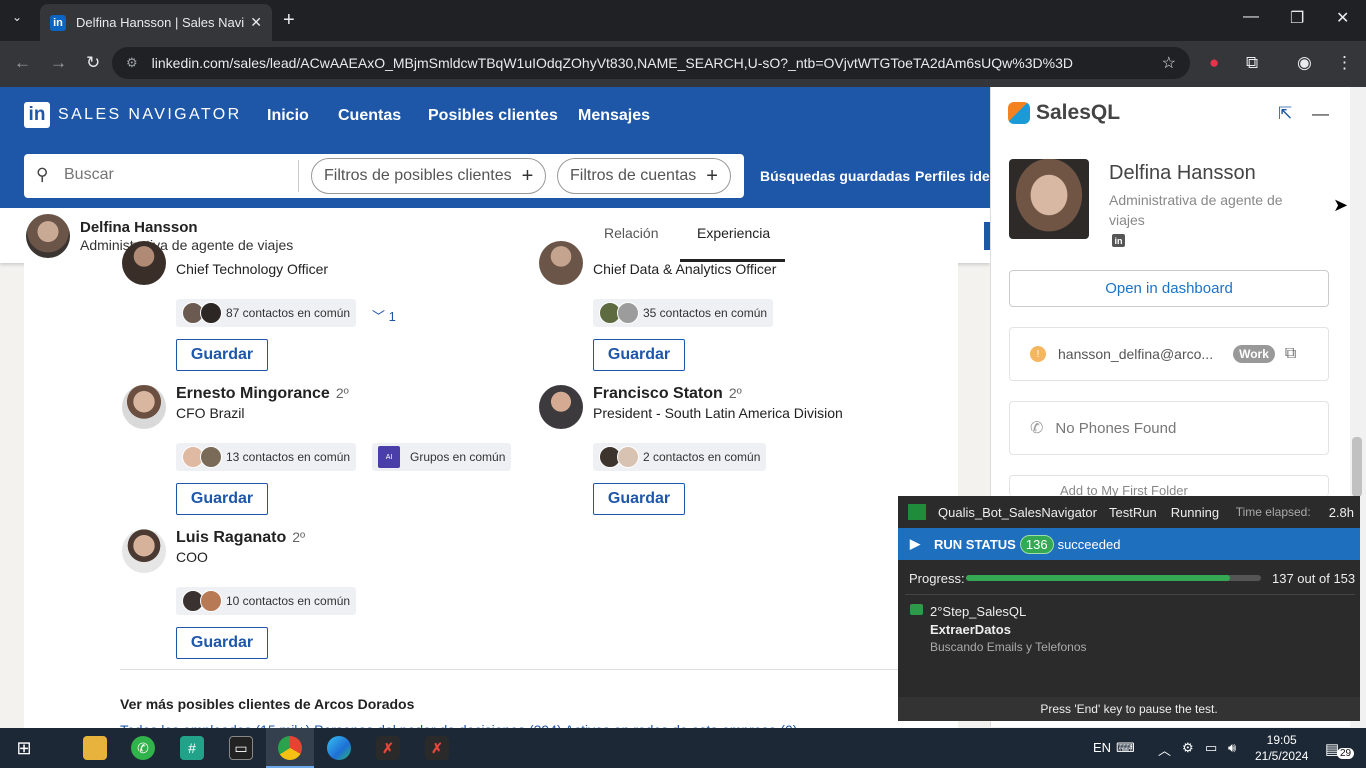  I want to click on no-phones-text: No Phones Found, so click(1116, 428).